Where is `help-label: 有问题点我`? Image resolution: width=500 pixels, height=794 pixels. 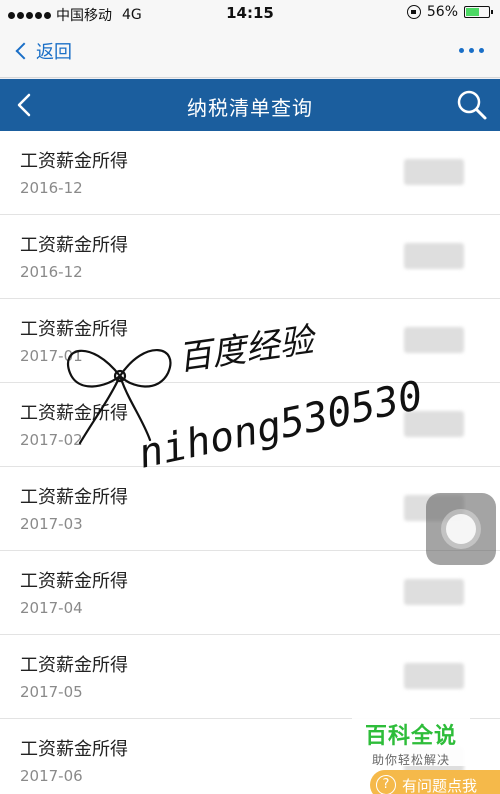 help-label: 有问题点我 is located at coordinates (440, 785).